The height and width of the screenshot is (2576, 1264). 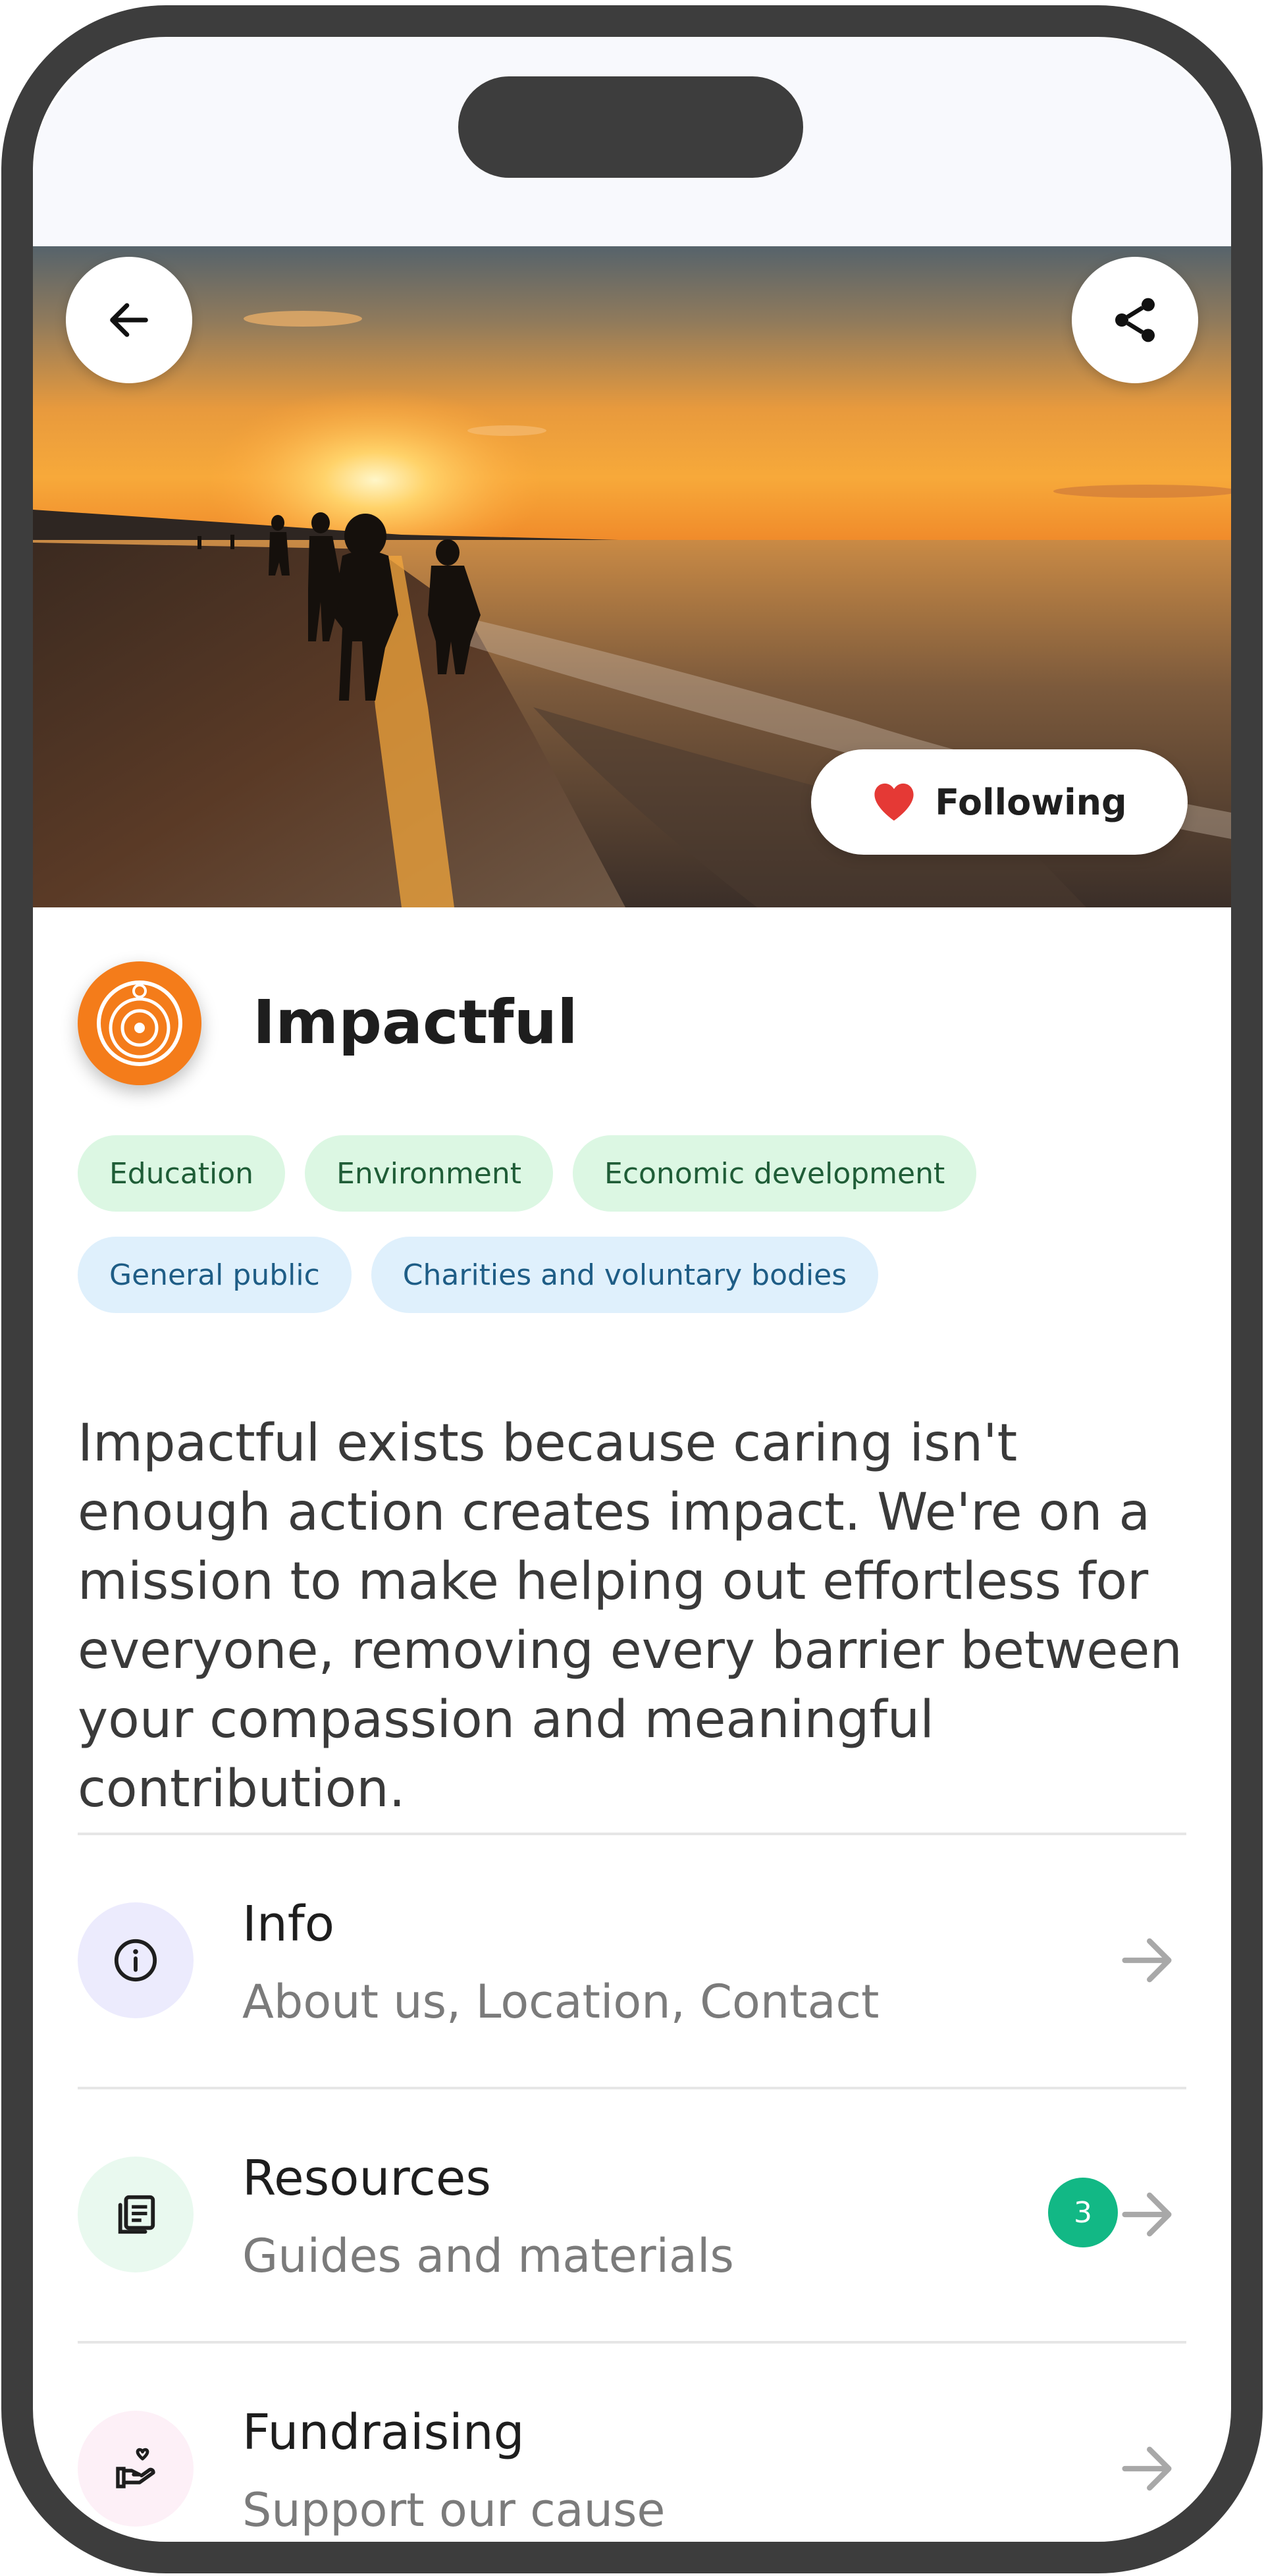 I want to click on share-icon, so click(x=1135, y=320).